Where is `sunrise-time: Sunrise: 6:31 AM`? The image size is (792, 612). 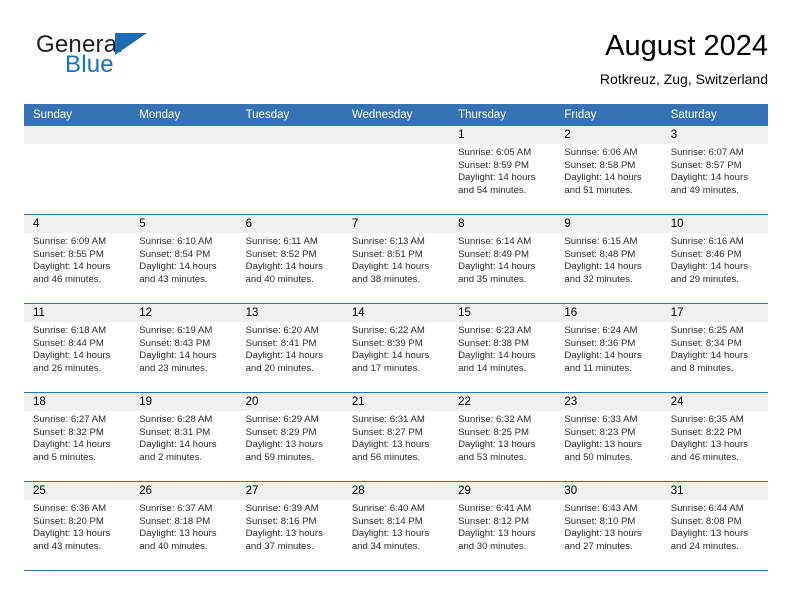
sunrise-time: Sunrise: 6:31 AM is located at coordinates (388, 419).